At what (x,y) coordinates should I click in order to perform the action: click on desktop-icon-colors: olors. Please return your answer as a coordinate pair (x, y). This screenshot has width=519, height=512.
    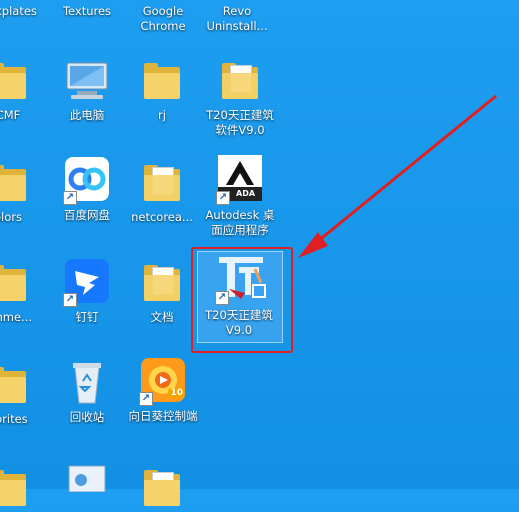
    Looking at the image, I should click on (24, 191).